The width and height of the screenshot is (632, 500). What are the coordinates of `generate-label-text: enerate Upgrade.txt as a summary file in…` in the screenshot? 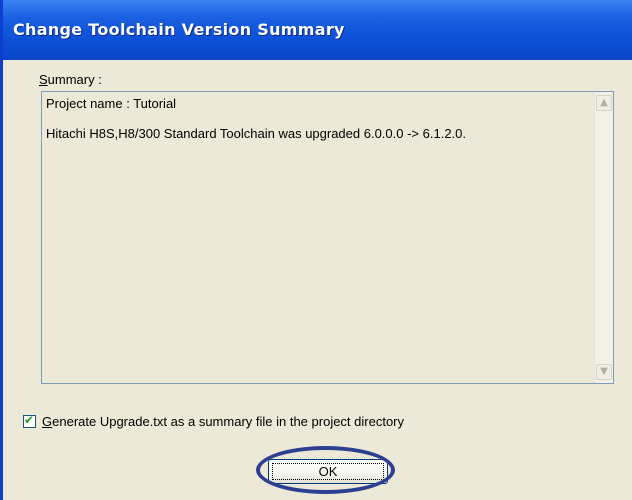 It's located at (228, 421).